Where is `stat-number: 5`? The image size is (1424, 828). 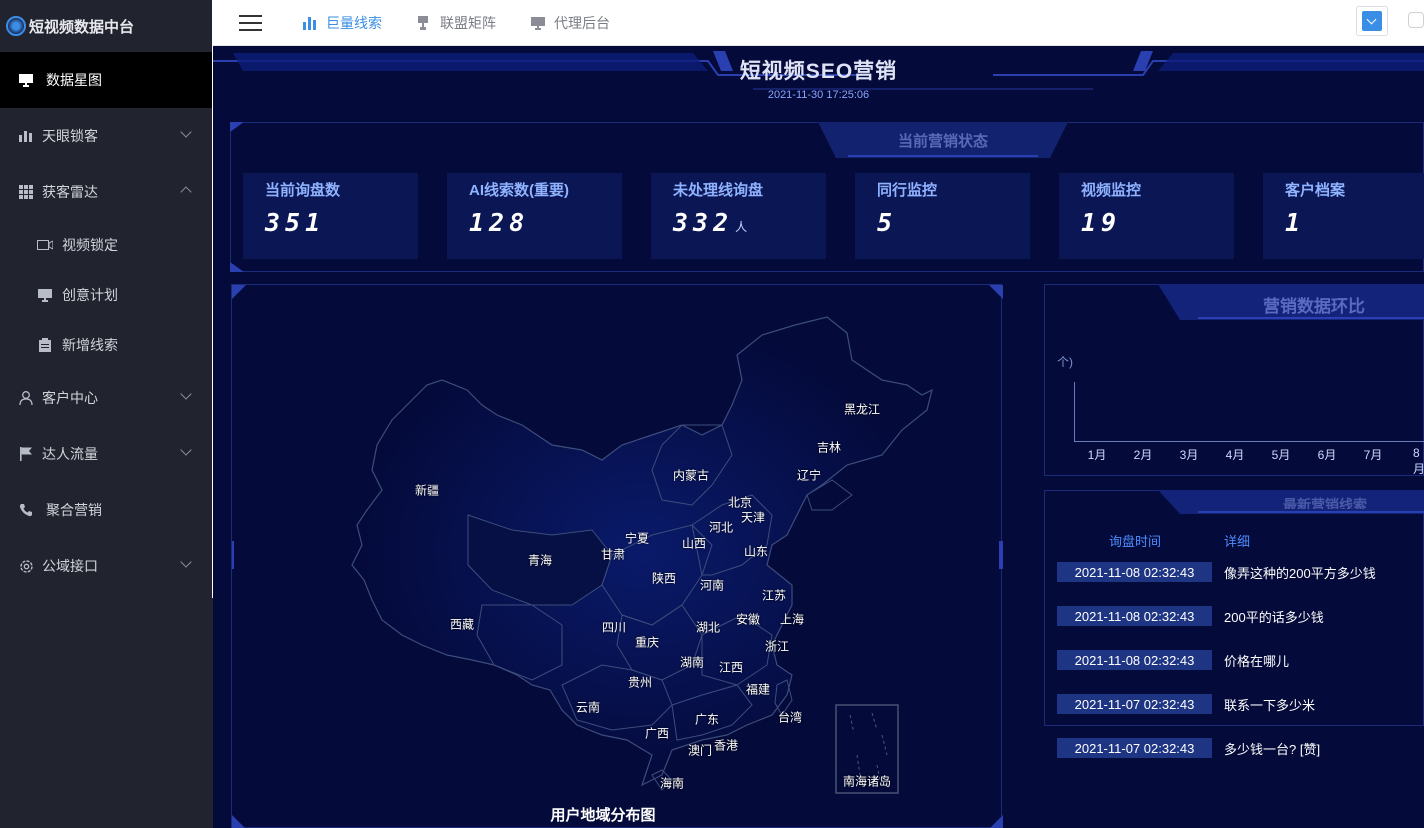
stat-number: 5 is located at coordinates (887, 222).